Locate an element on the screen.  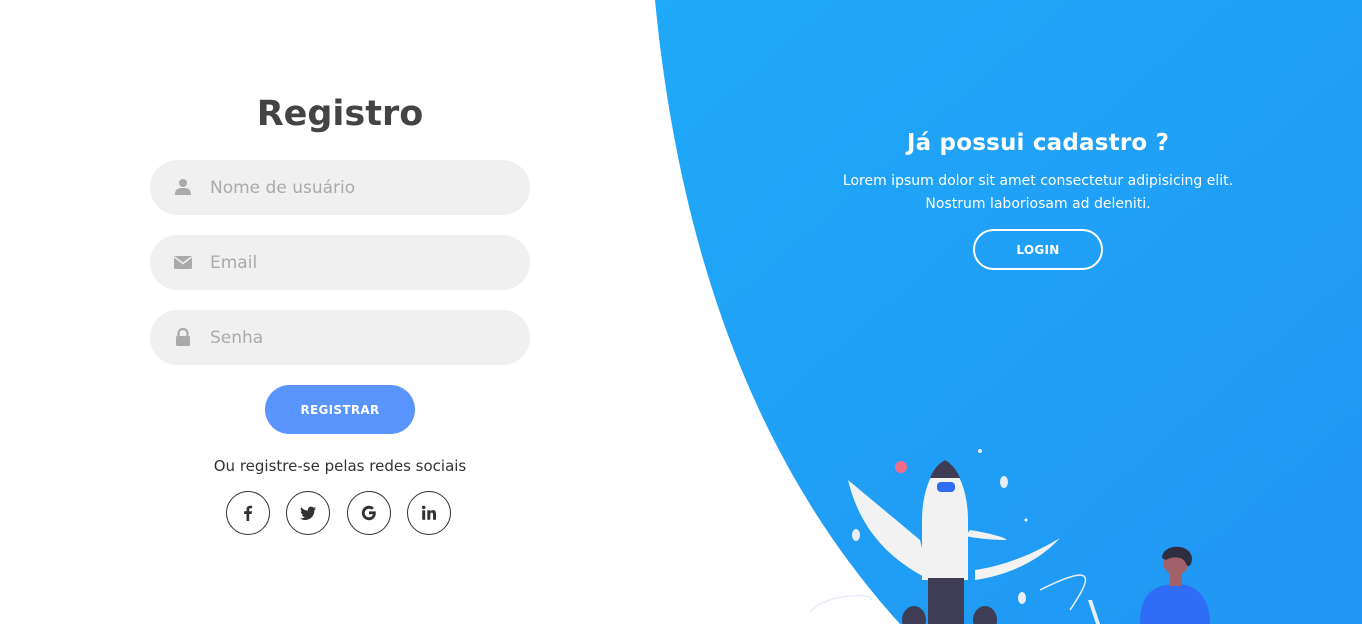
facebook-button is located at coordinates (248, 513).